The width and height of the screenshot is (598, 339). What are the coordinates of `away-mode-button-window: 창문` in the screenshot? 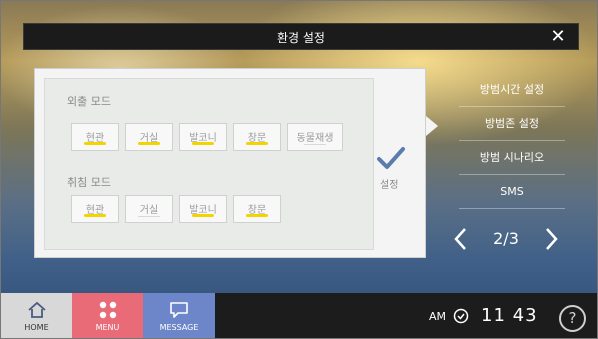 It's located at (257, 137).